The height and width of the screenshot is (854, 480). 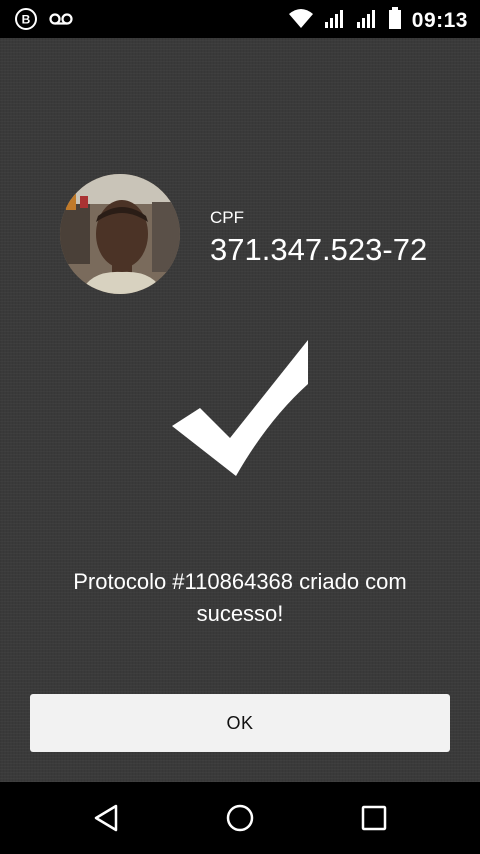 I want to click on battery-icon, so click(x=395, y=20).